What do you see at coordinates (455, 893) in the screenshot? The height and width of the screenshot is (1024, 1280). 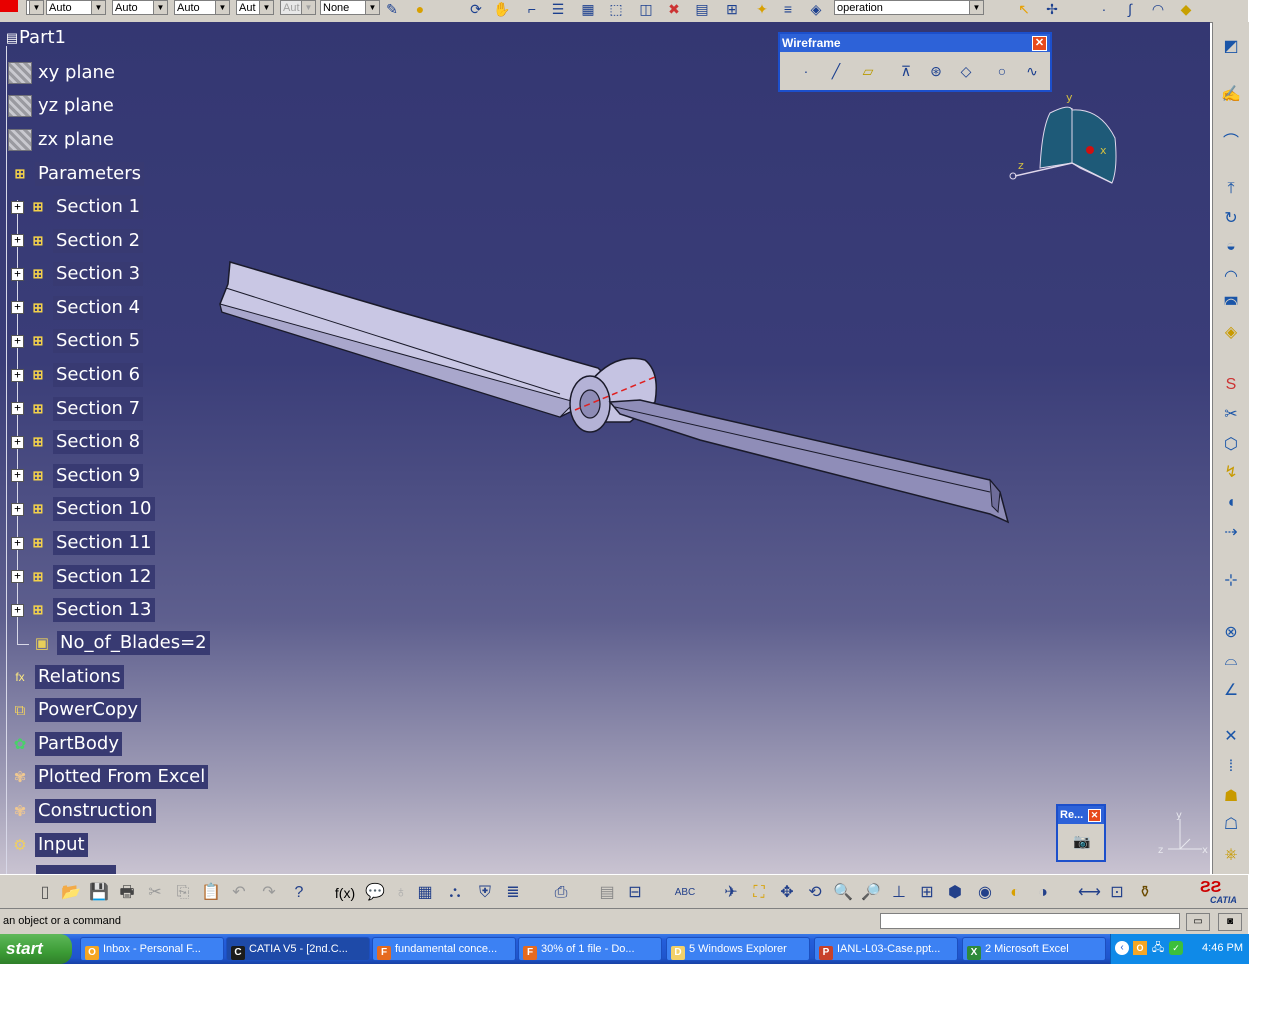 I see `reactions-icon: ⛬` at bounding box center [455, 893].